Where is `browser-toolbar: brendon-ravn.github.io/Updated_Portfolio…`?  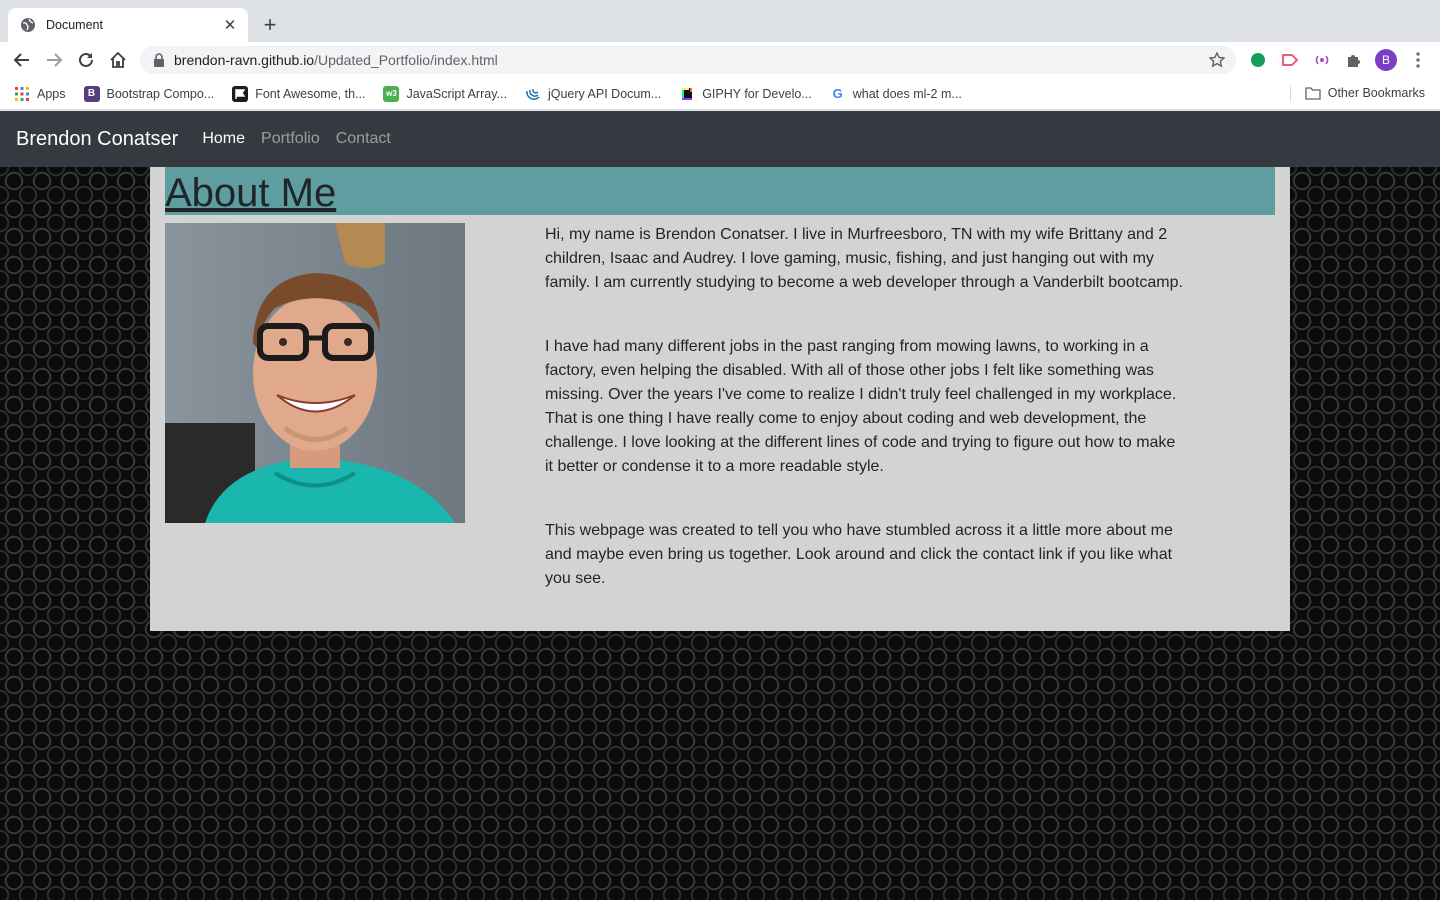 browser-toolbar: brendon-ravn.github.io/Updated_Portfolio… is located at coordinates (720, 60).